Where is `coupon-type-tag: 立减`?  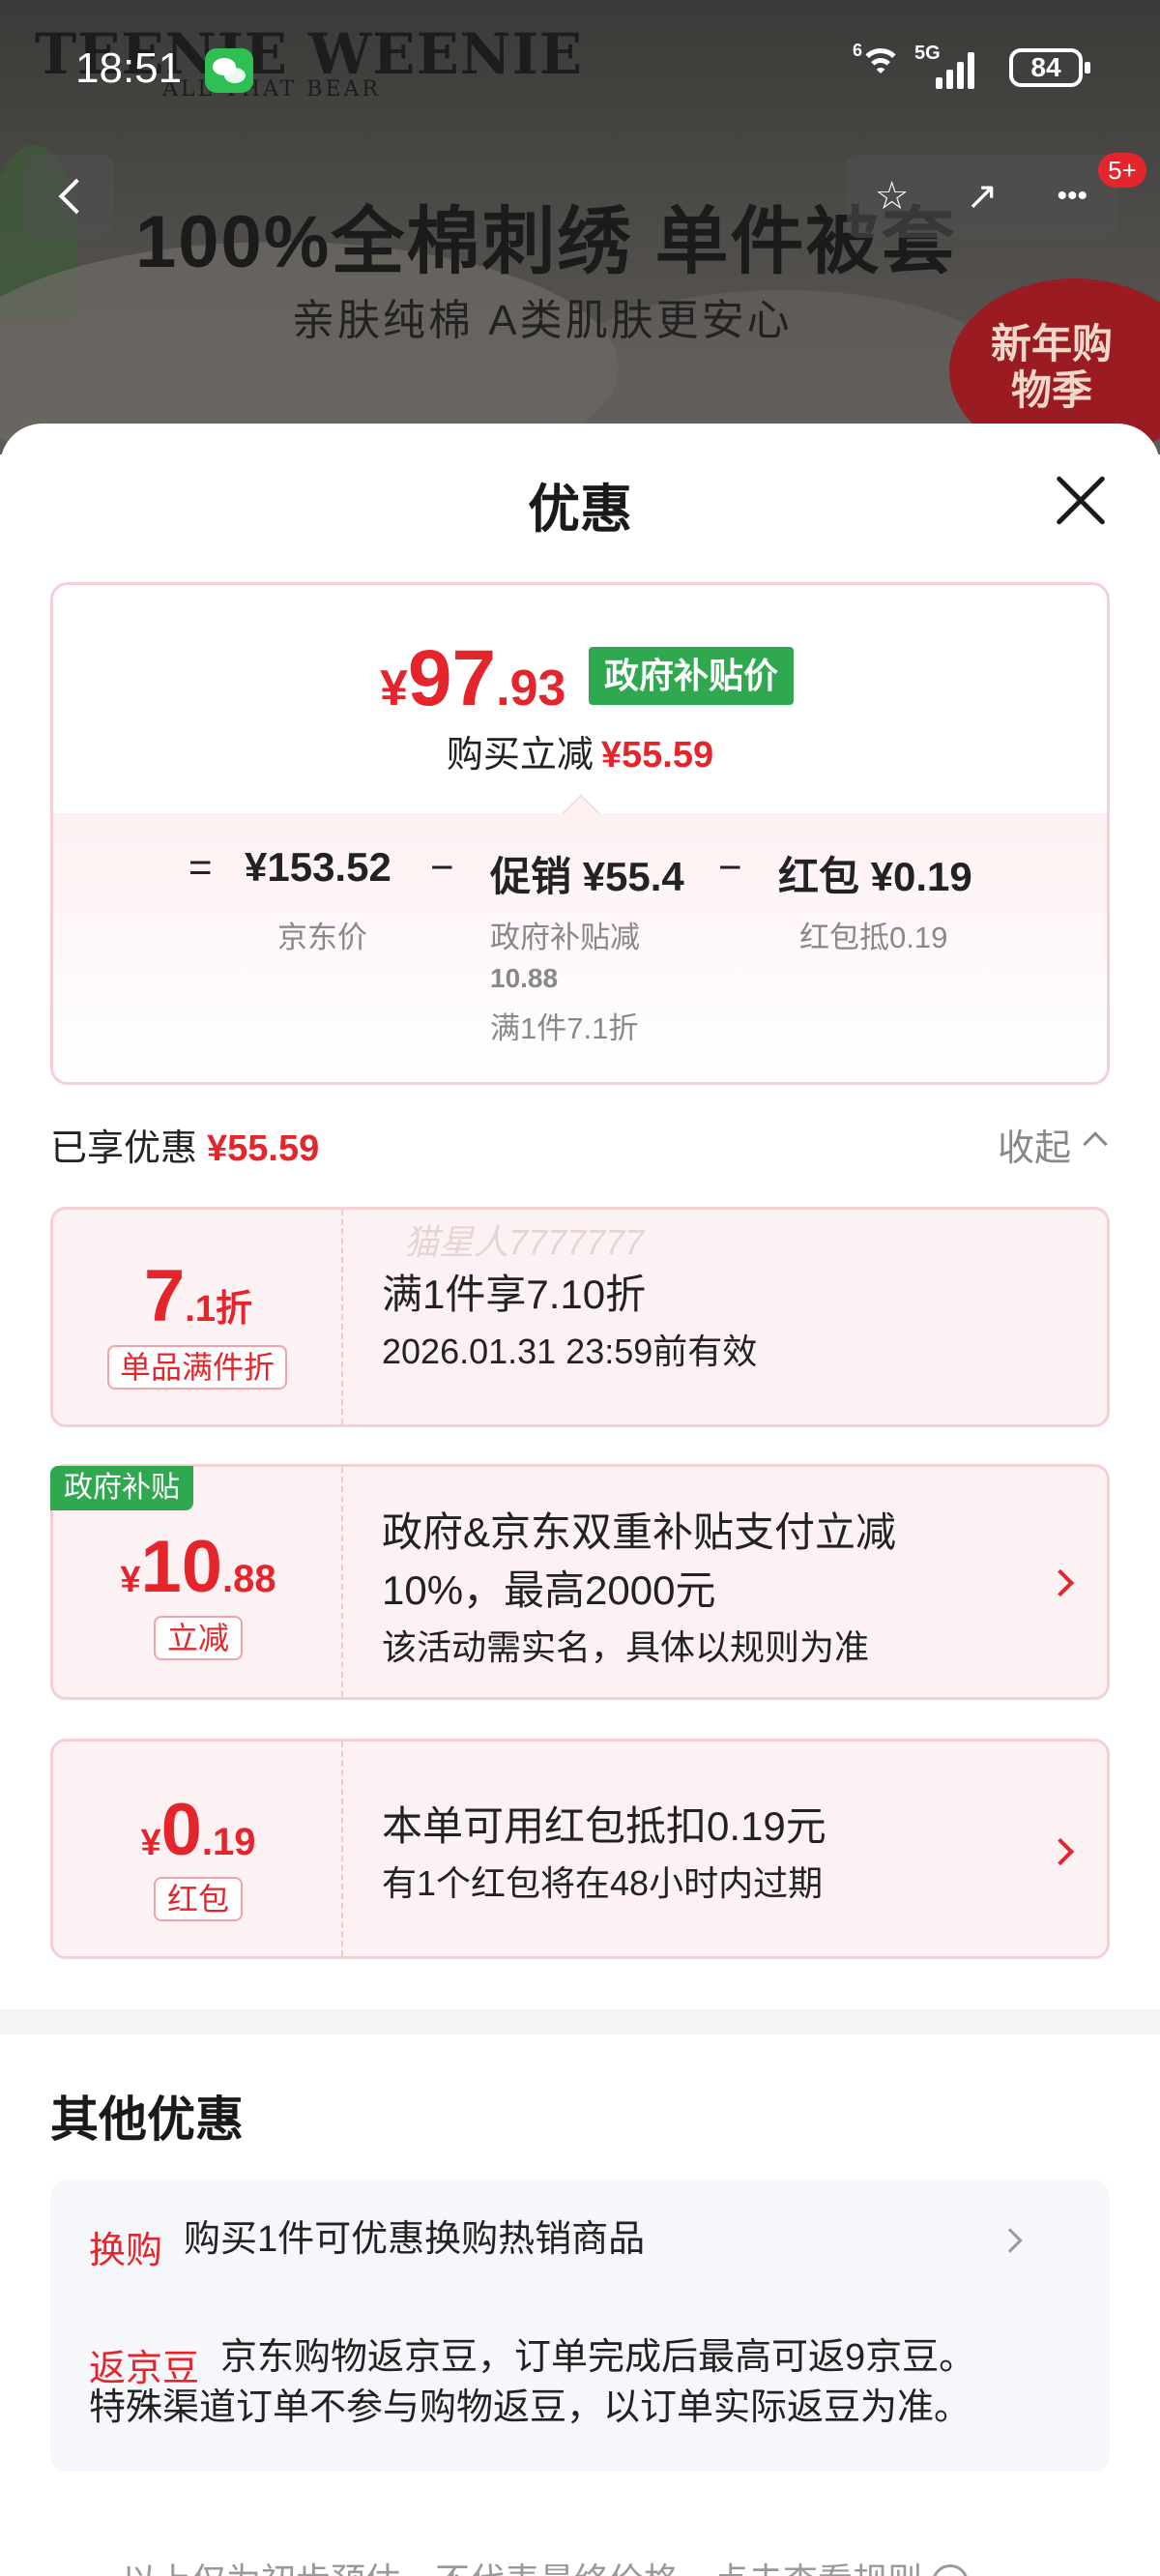 coupon-type-tag: 立减 is located at coordinates (199, 1638).